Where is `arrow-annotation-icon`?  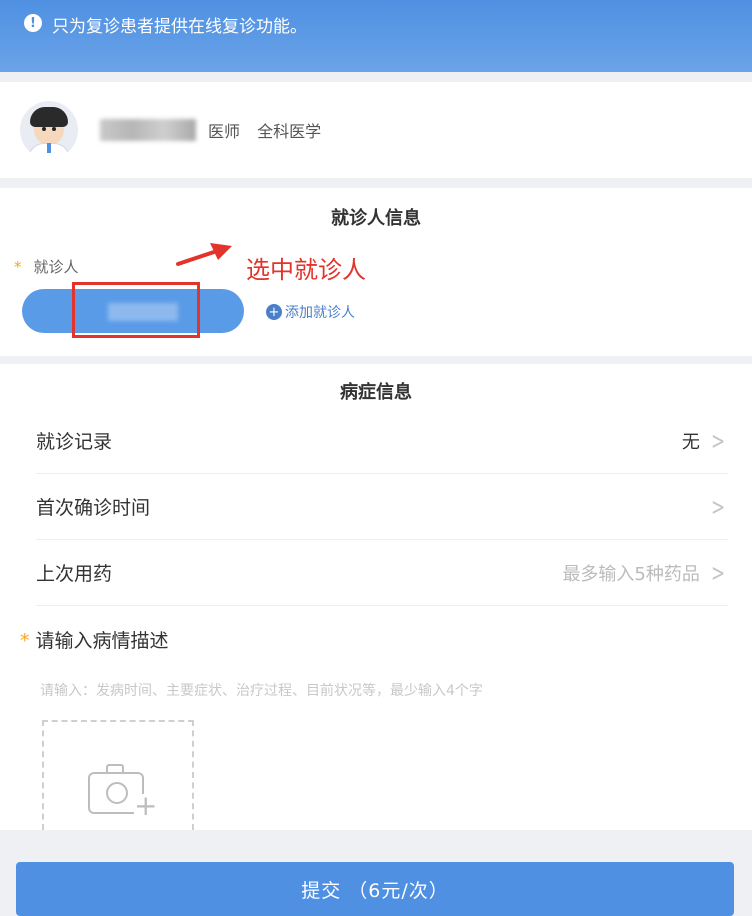
arrow-annotation-icon is located at coordinates (204, 254).